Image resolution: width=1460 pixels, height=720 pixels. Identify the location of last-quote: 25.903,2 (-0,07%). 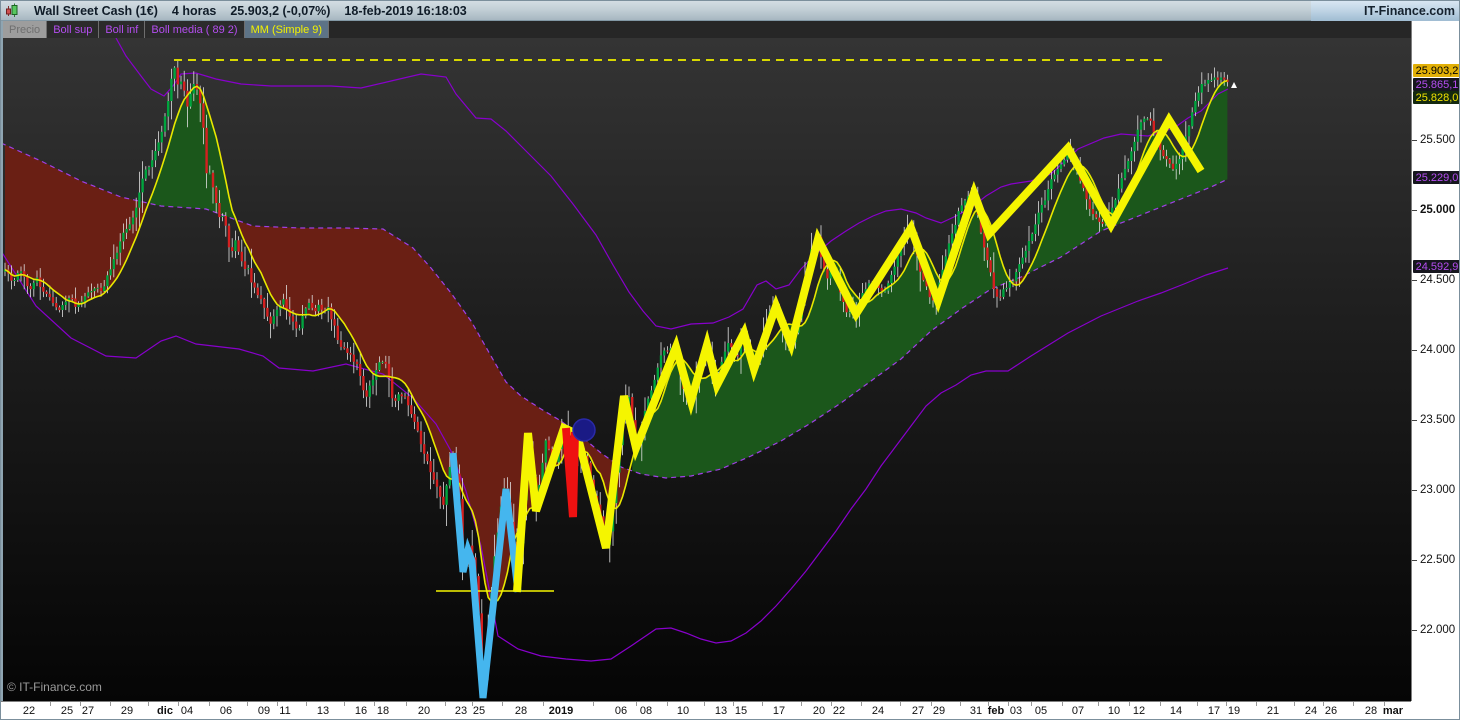
(280, 10).